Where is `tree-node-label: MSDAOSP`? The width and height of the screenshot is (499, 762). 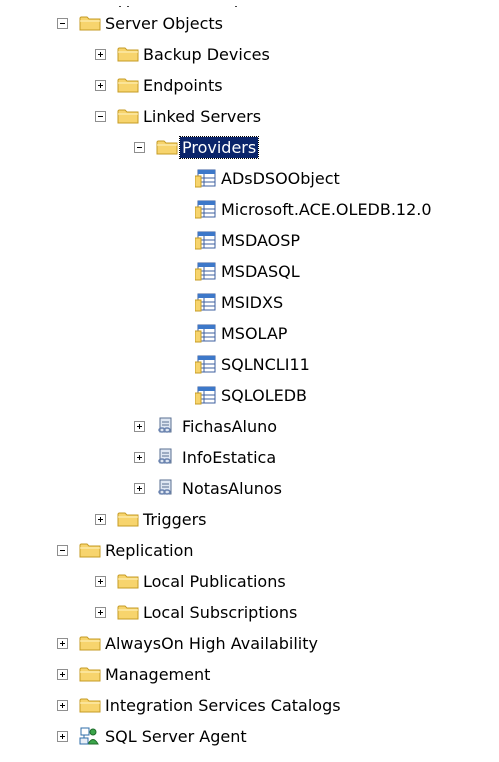
tree-node-label: MSDAOSP is located at coordinates (260, 240).